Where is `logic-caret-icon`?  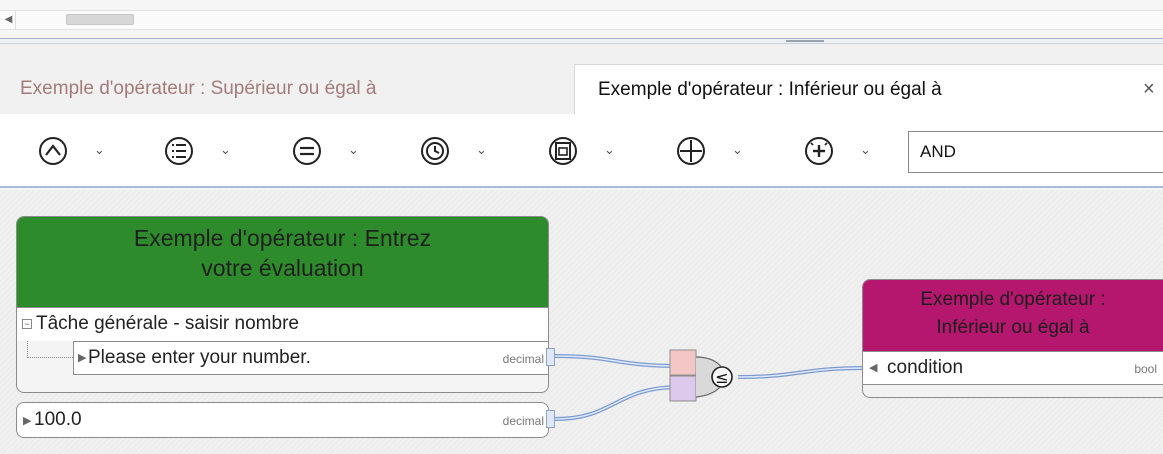
logic-caret-icon is located at coordinates (53, 151).